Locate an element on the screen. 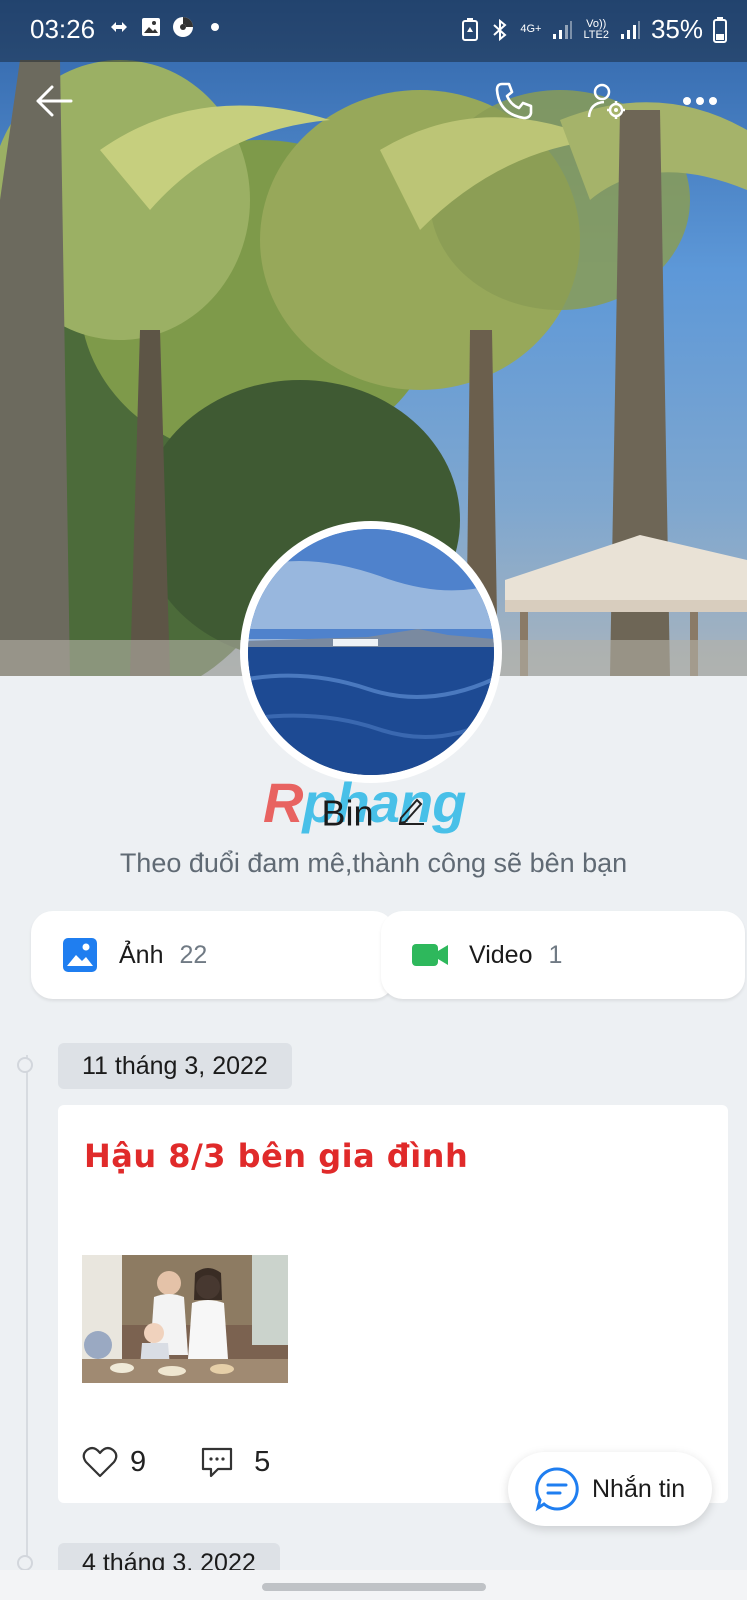 This screenshot has height=1600, width=747. photo-gallery-icon is located at coordinates (80, 955).